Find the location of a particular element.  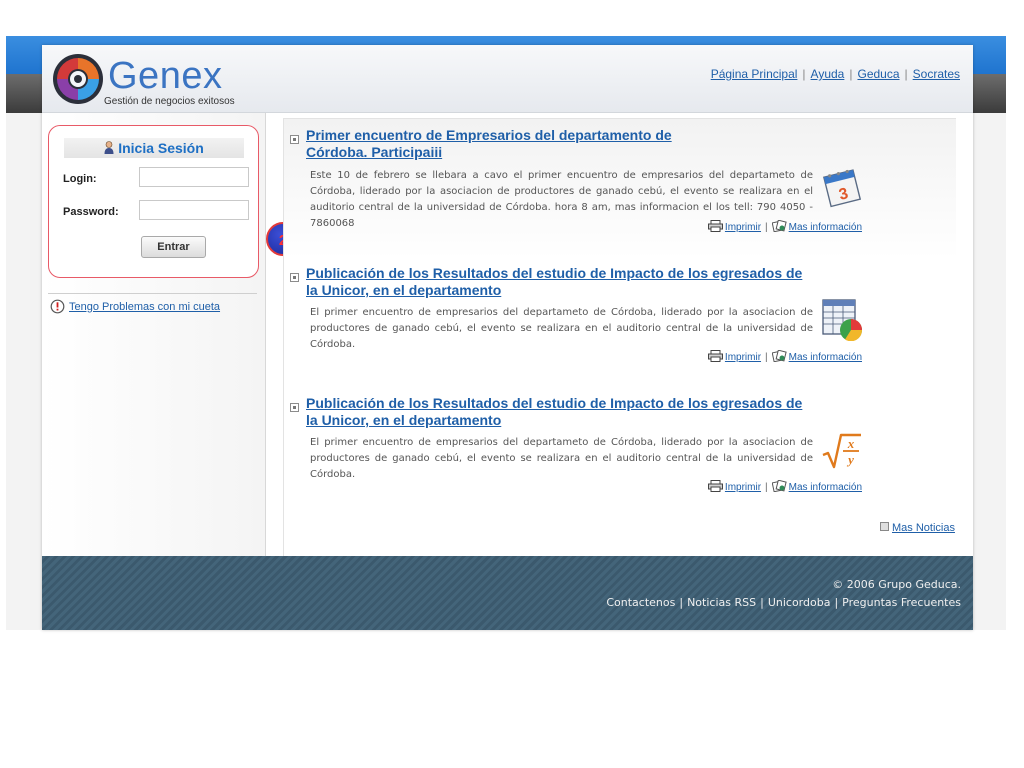

entrar-button: Entrar is located at coordinates (173, 247).